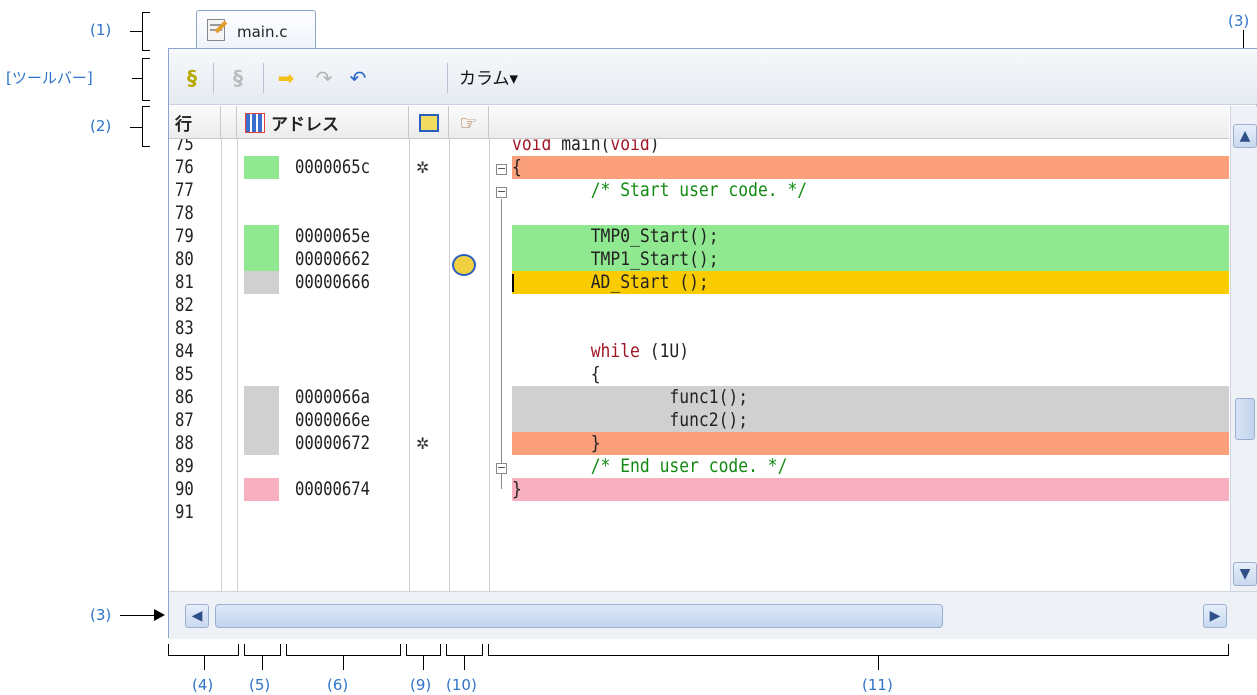 The width and height of the screenshot is (1257, 695). I want to click on bracket-col11, so click(858, 655).